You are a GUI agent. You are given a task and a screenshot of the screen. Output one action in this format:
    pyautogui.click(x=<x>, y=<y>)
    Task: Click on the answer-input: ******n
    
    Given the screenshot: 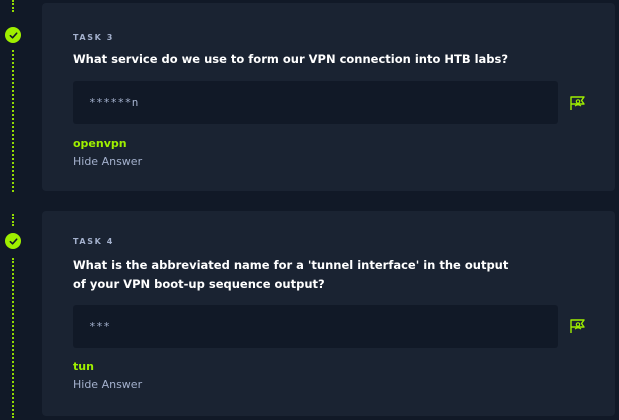 What is the action you would take?
    pyautogui.click(x=315, y=102)
    